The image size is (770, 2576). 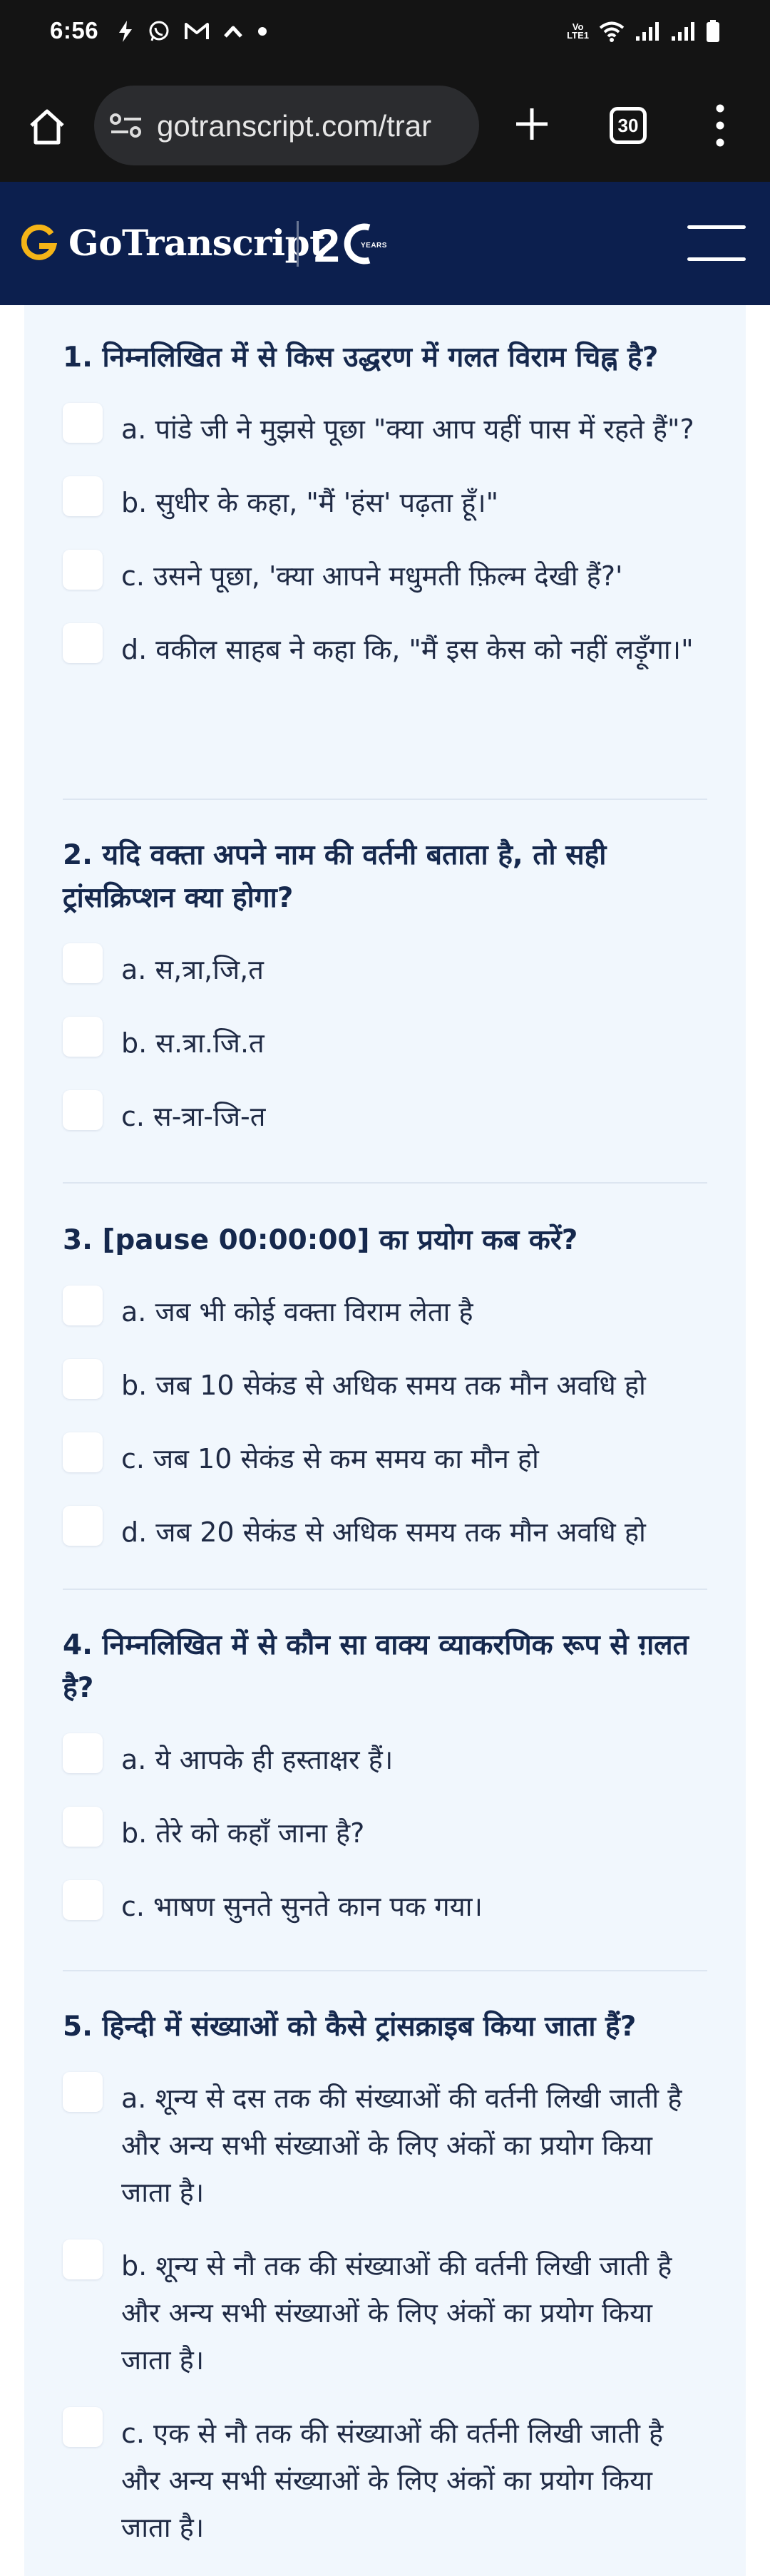 What do you see at coordinates (385, 1832) in the screenshot?
I see `option-4b: b. तेरे को कहाँ जाना है?` at bounding box center [385, 1832].